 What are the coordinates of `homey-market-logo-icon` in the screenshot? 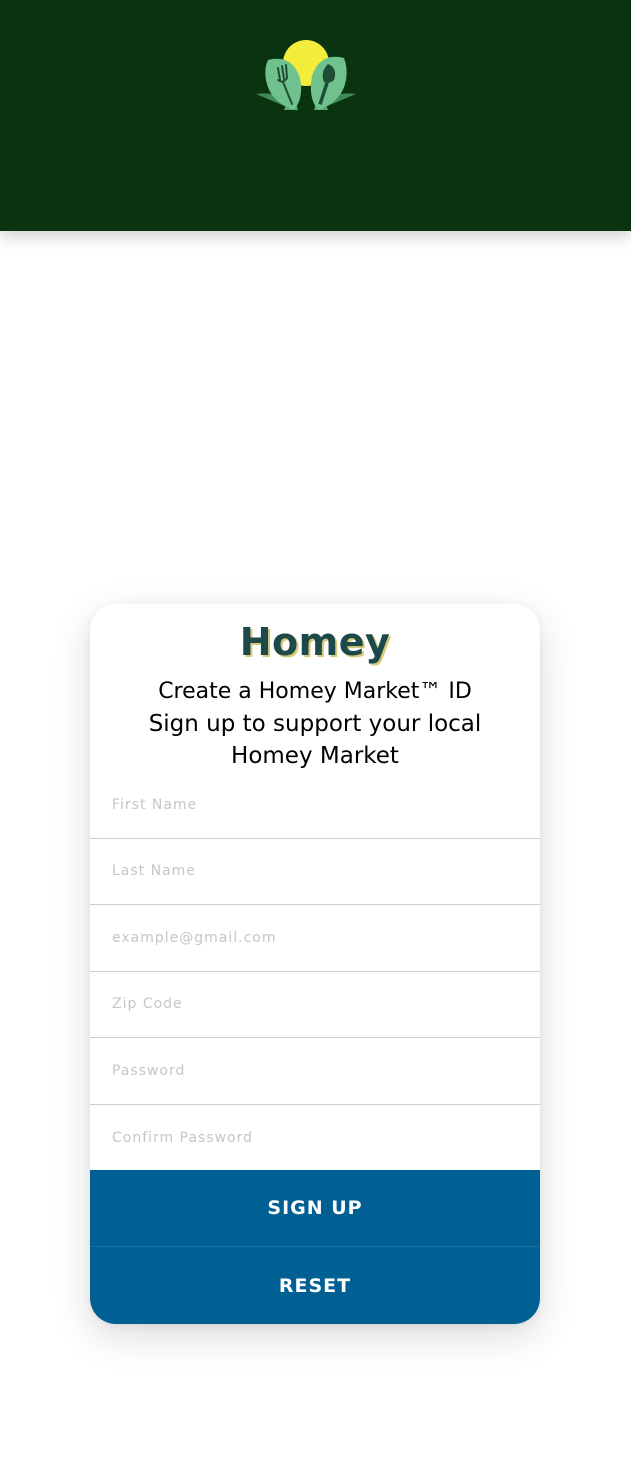 It's located at (306, 76).